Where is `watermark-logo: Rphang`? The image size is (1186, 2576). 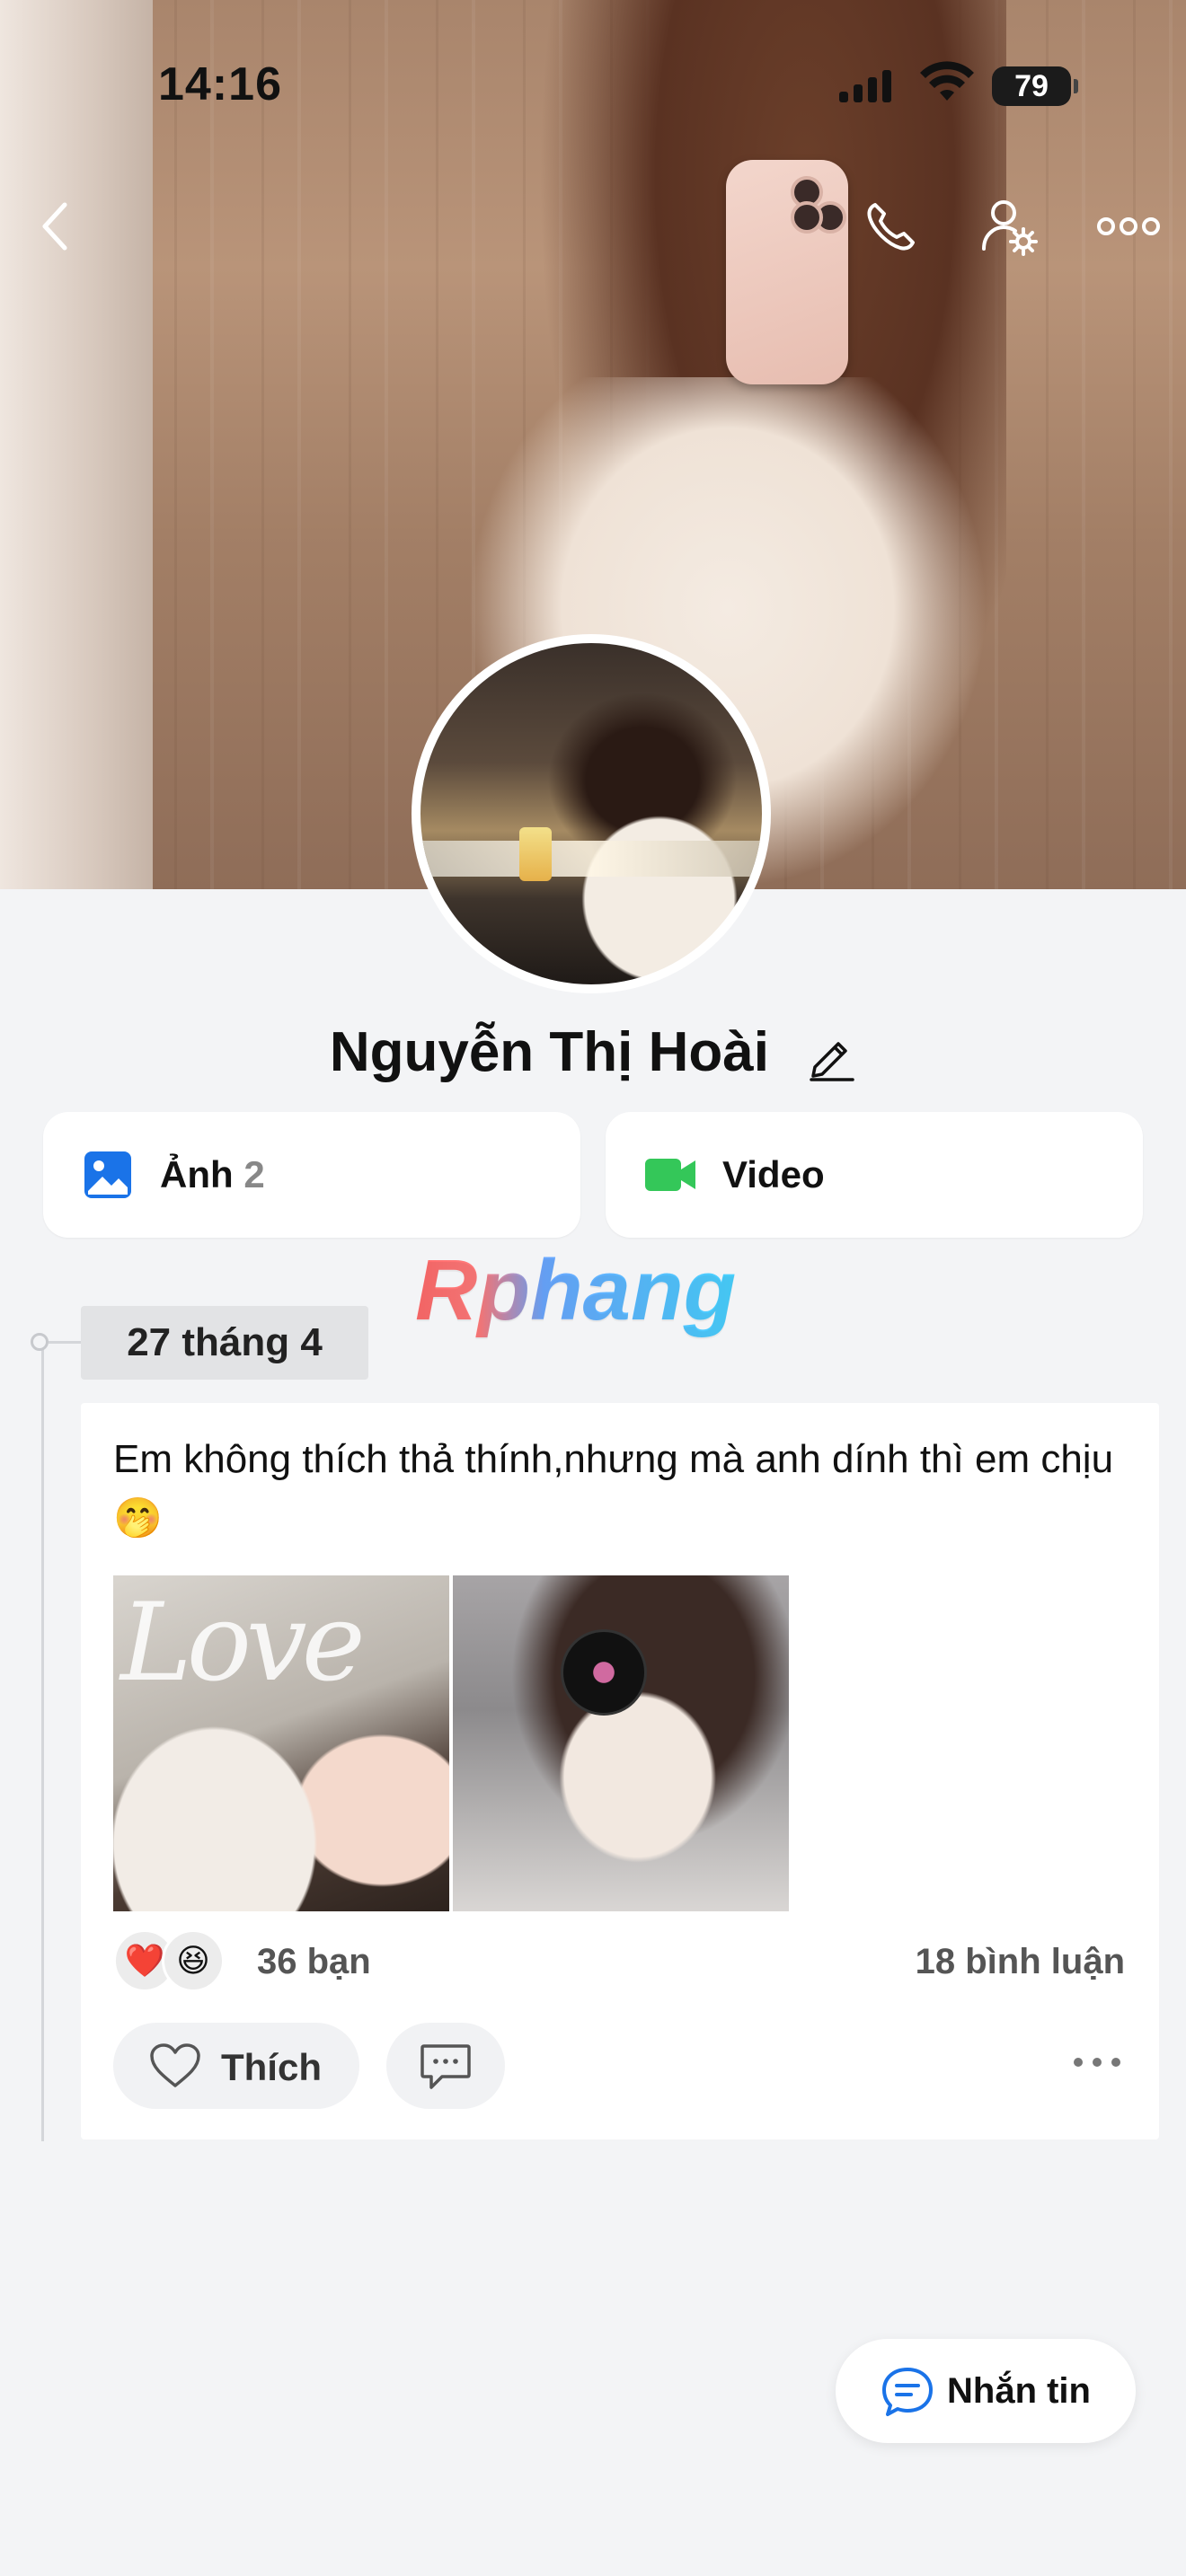
watermark-logo: Rphang is located at coordinates (576, 1290).